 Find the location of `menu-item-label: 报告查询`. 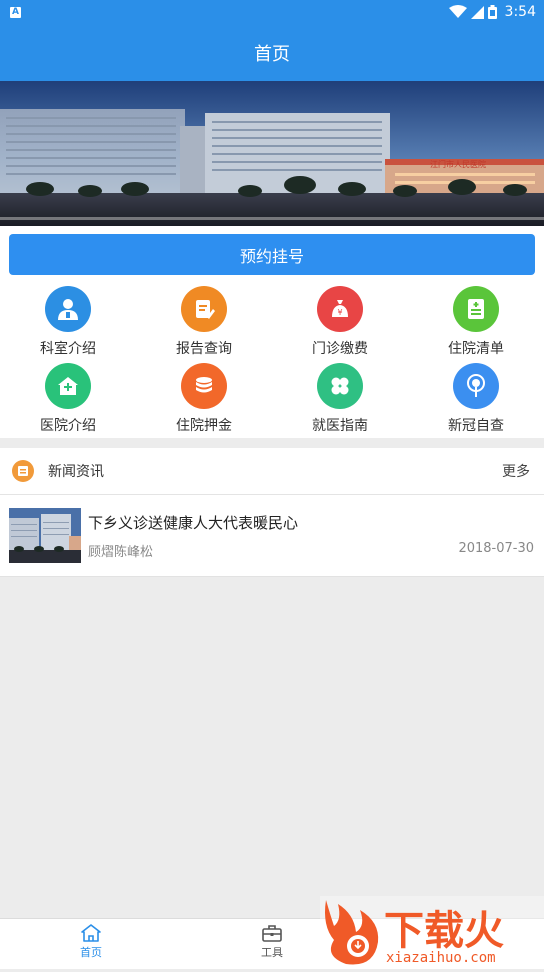

menu-item-label: 报告查询 is located at coordinates (204, 349).